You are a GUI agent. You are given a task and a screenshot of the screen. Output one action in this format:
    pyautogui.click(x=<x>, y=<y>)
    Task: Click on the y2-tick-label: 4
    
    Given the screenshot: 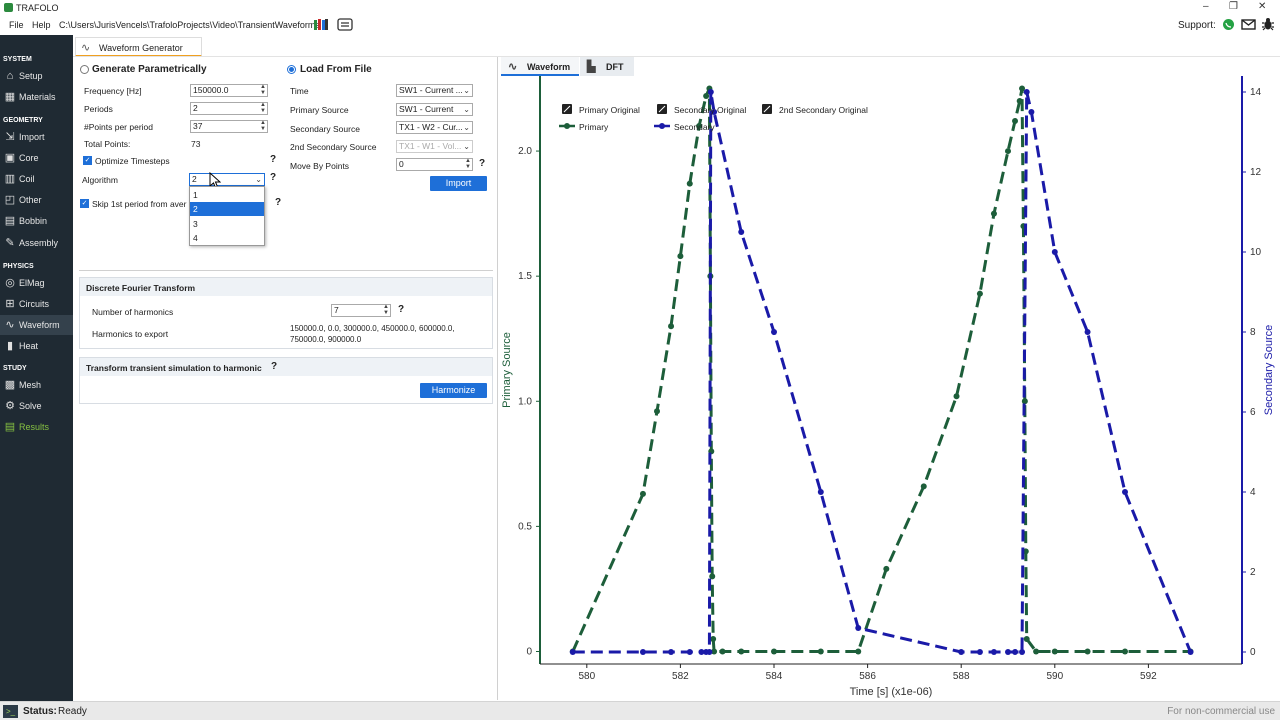 What is the action you would take?
    pyautogui.click(x=1253, y=492)
    